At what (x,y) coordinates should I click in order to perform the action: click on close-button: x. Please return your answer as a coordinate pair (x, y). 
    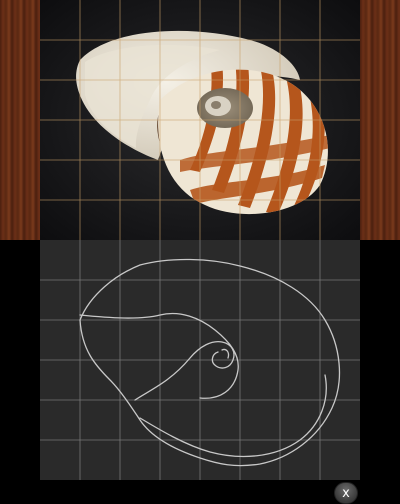
    Looking at the image, I should click on (346, 493).